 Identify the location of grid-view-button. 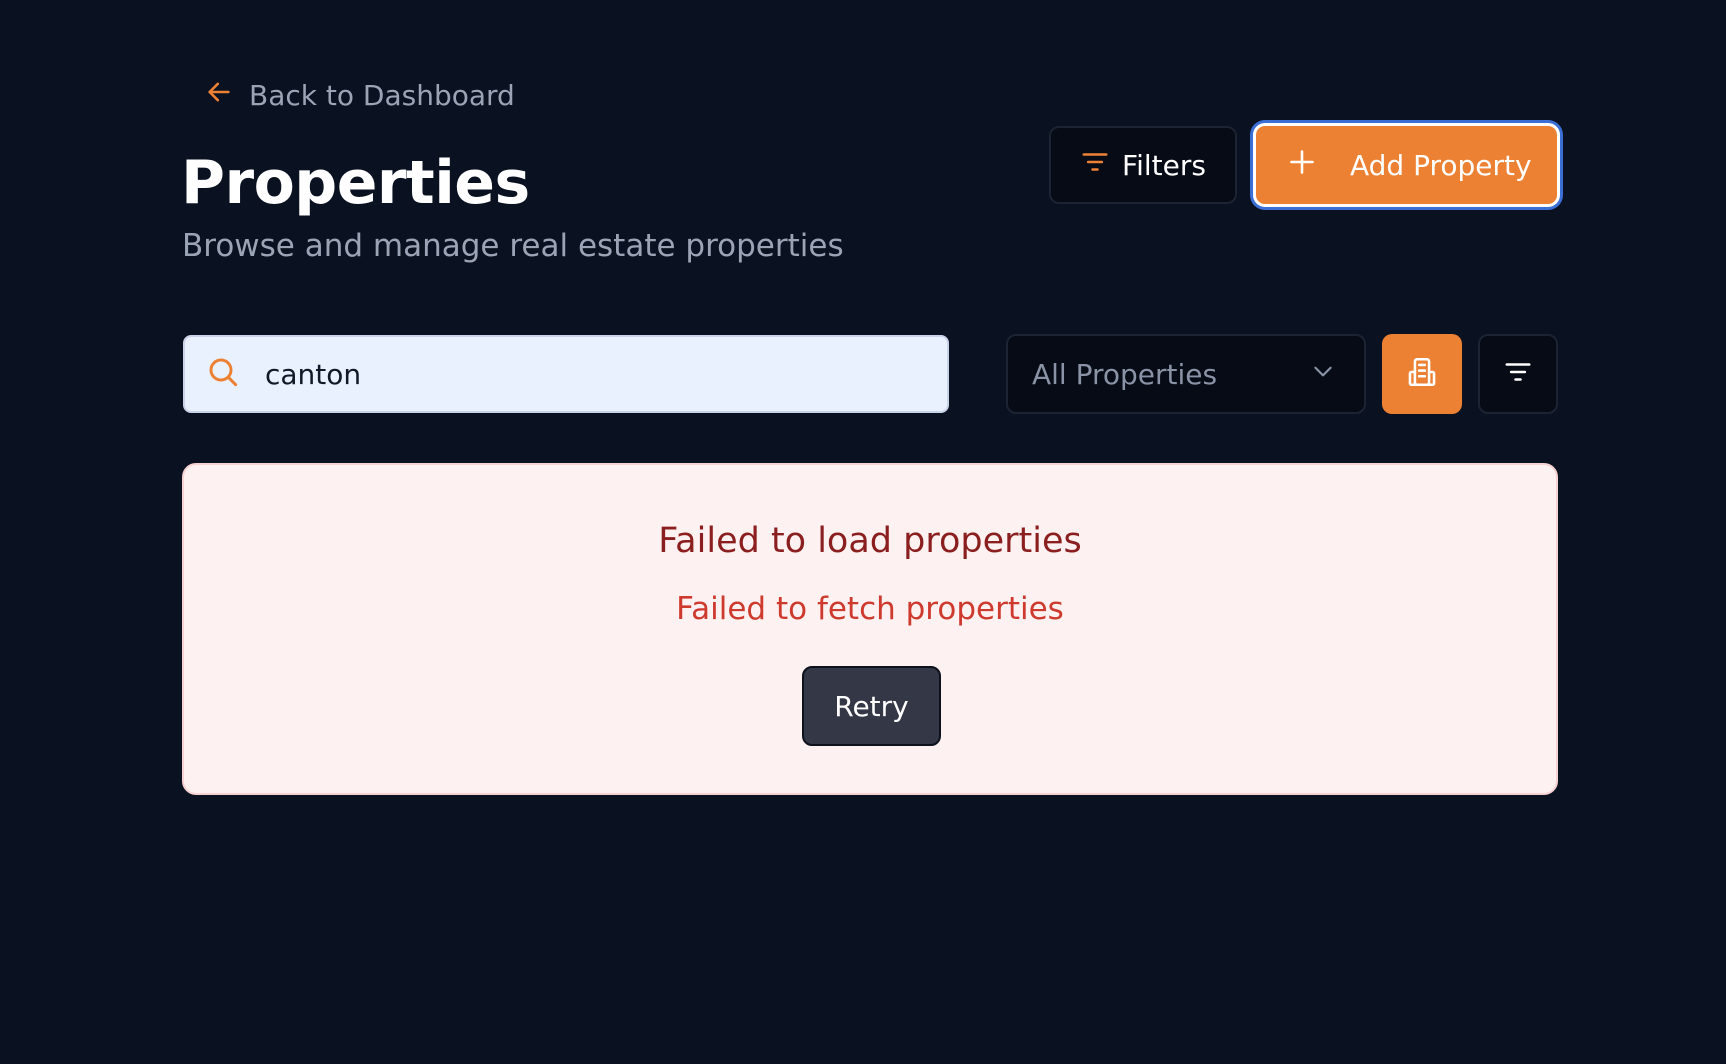
(1422, 374).